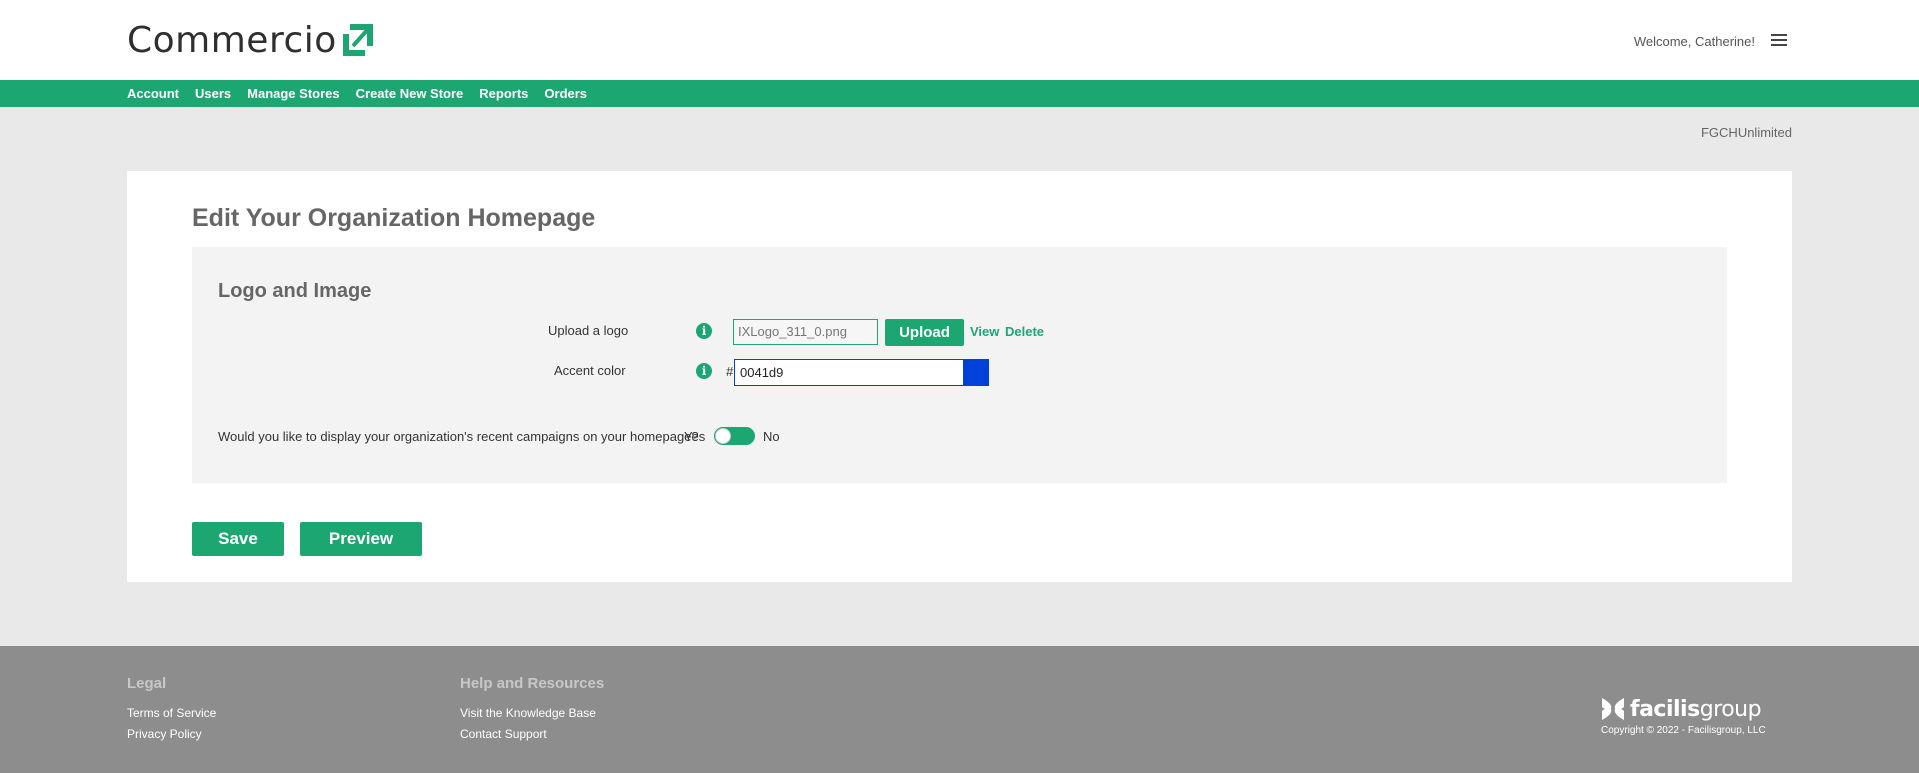  I want to click on help-heading: Help and Resources, so click(532, 683).